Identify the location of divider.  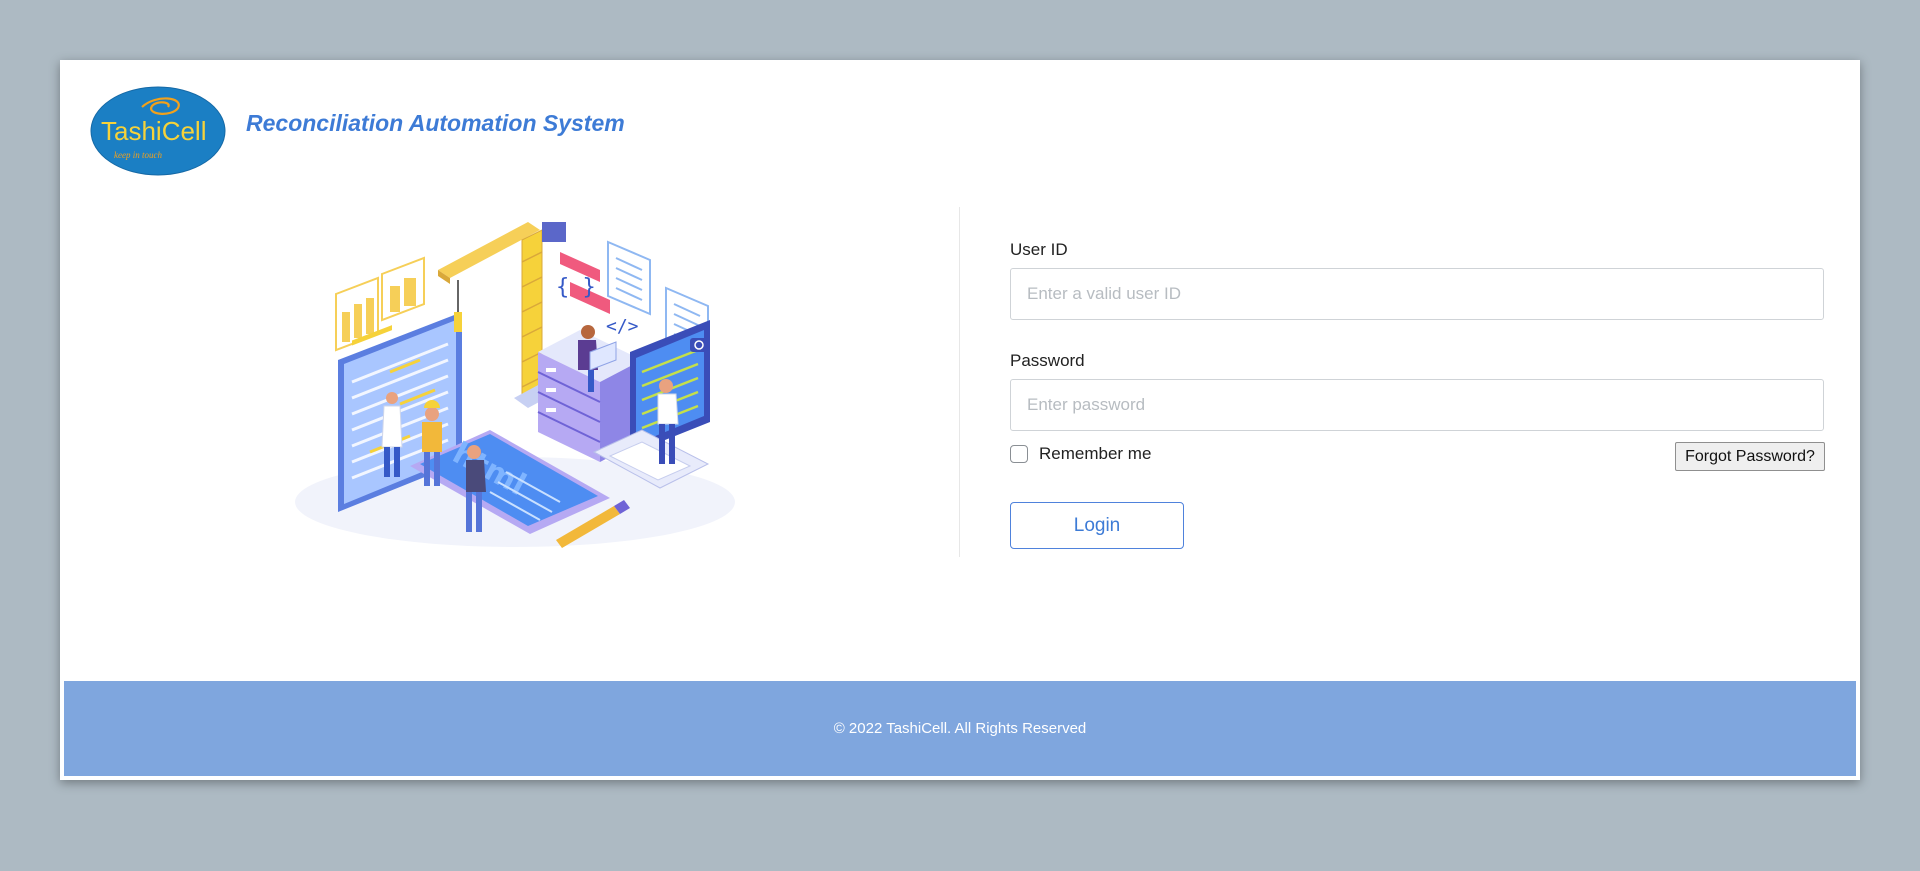
(959, 382).